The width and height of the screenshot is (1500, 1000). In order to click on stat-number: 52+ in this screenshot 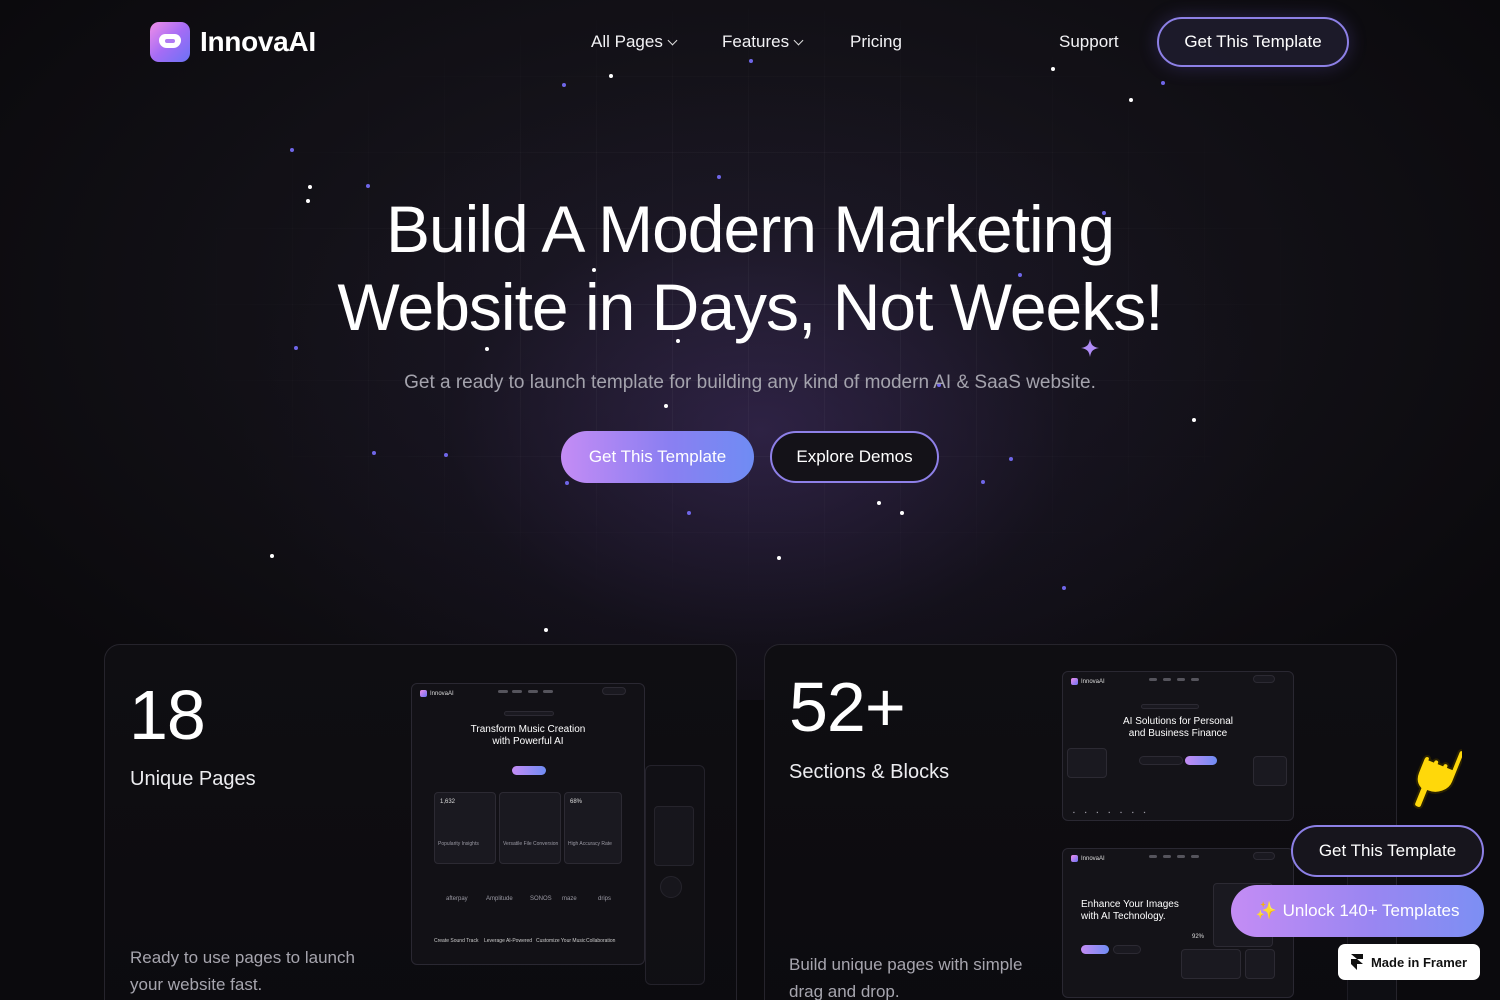, I will do `click(847, 707)`.